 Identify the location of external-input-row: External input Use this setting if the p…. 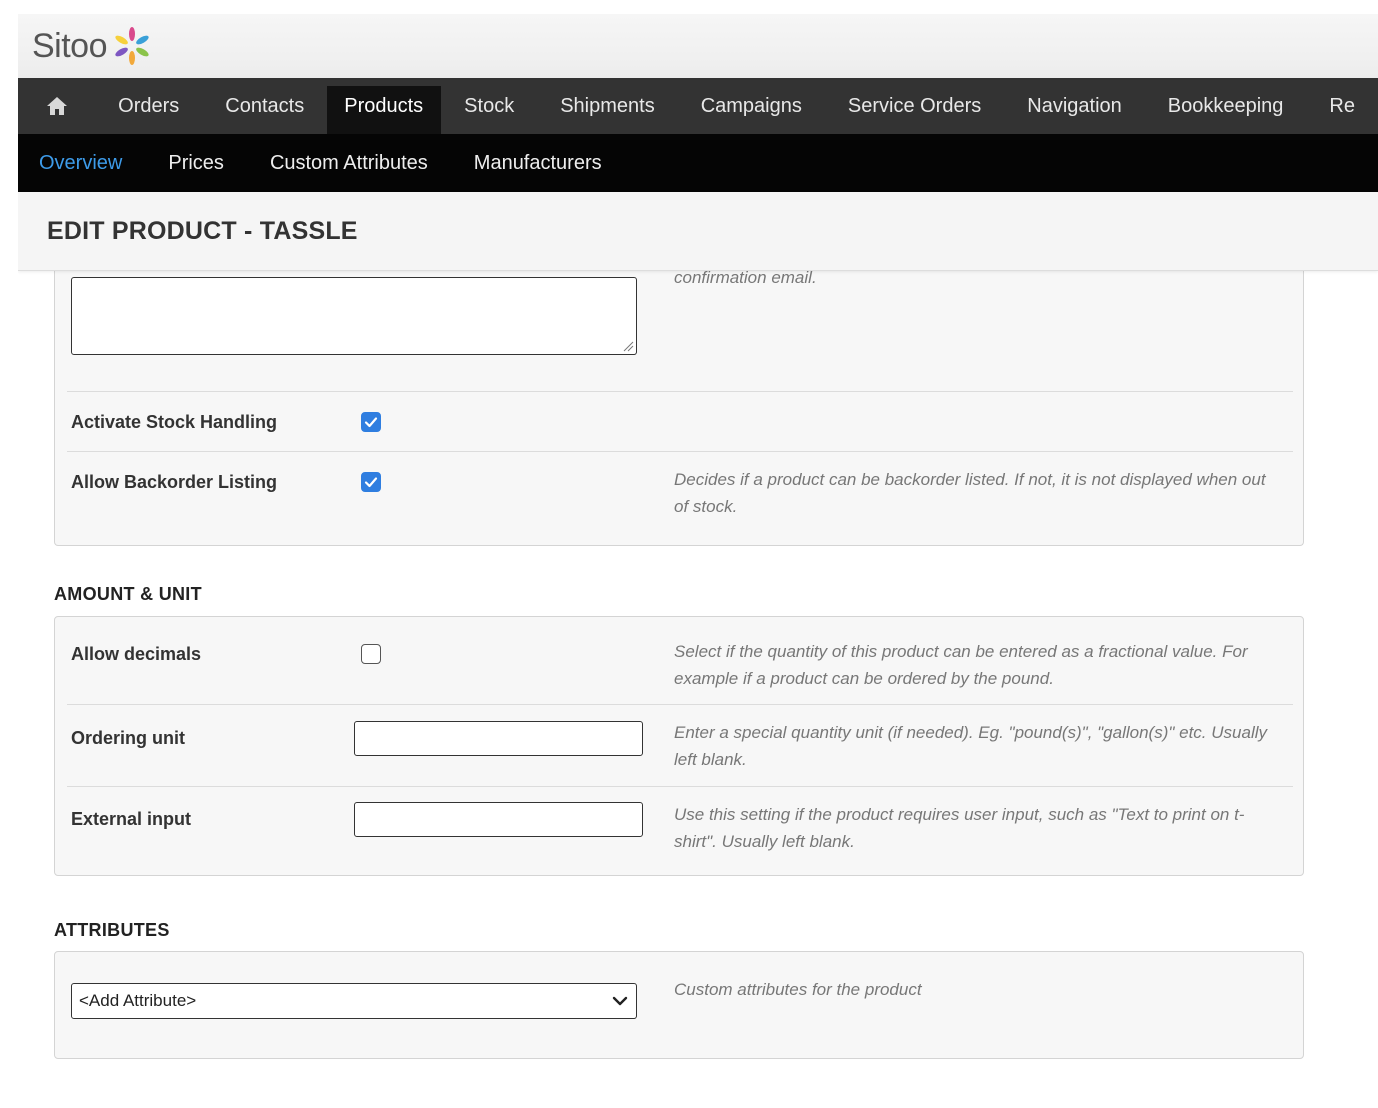
(680, 827).